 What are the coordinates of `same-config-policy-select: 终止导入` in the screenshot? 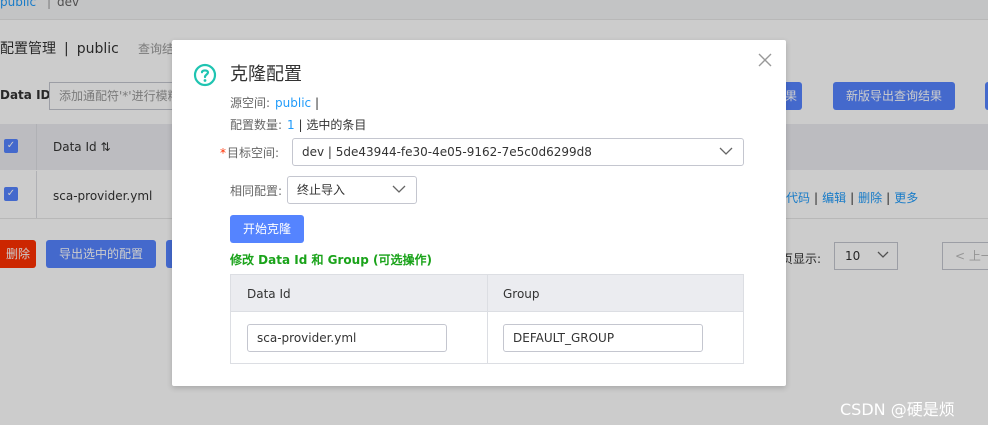 It's located at (352, 190).